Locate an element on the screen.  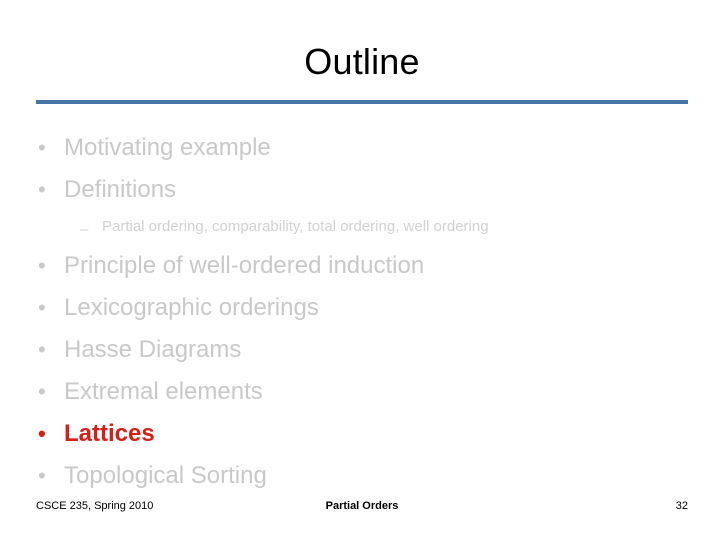
outline-item: • Definitions is located at coordinates (366, 190).